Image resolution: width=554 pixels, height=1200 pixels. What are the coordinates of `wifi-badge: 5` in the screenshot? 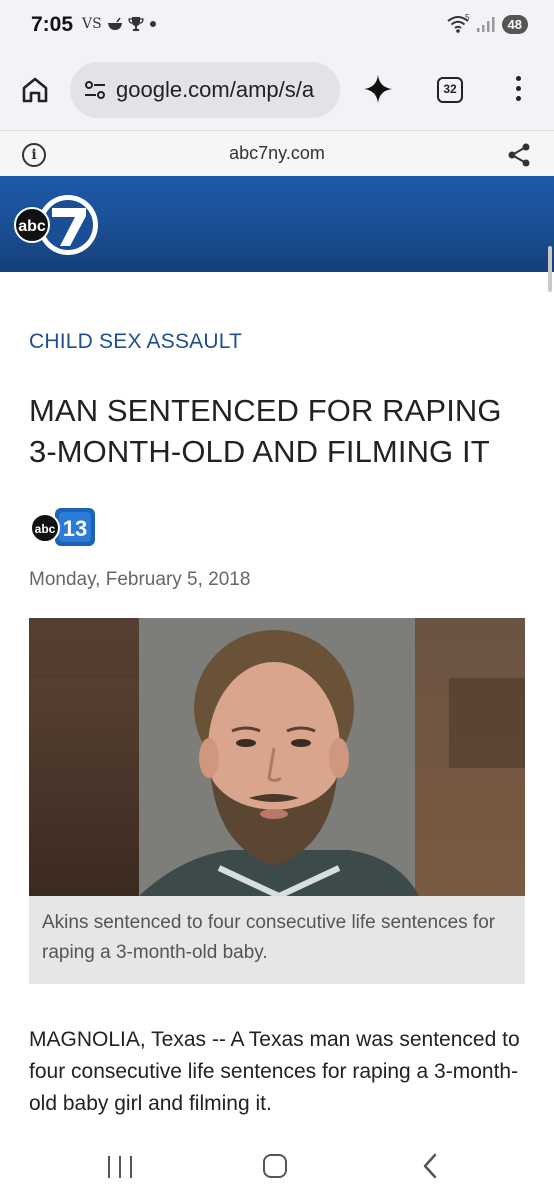 It's located at (467, 18).